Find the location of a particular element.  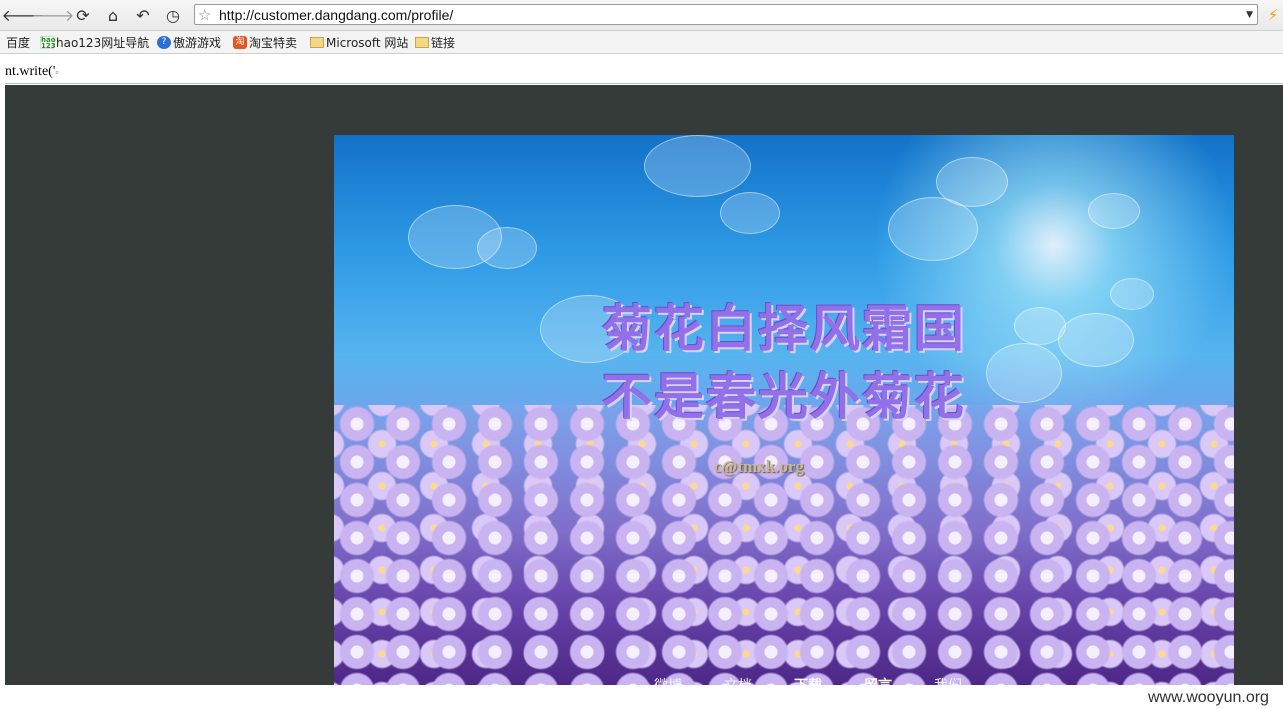

reload-icon: ⟳ is located at coordinates (83, 15).